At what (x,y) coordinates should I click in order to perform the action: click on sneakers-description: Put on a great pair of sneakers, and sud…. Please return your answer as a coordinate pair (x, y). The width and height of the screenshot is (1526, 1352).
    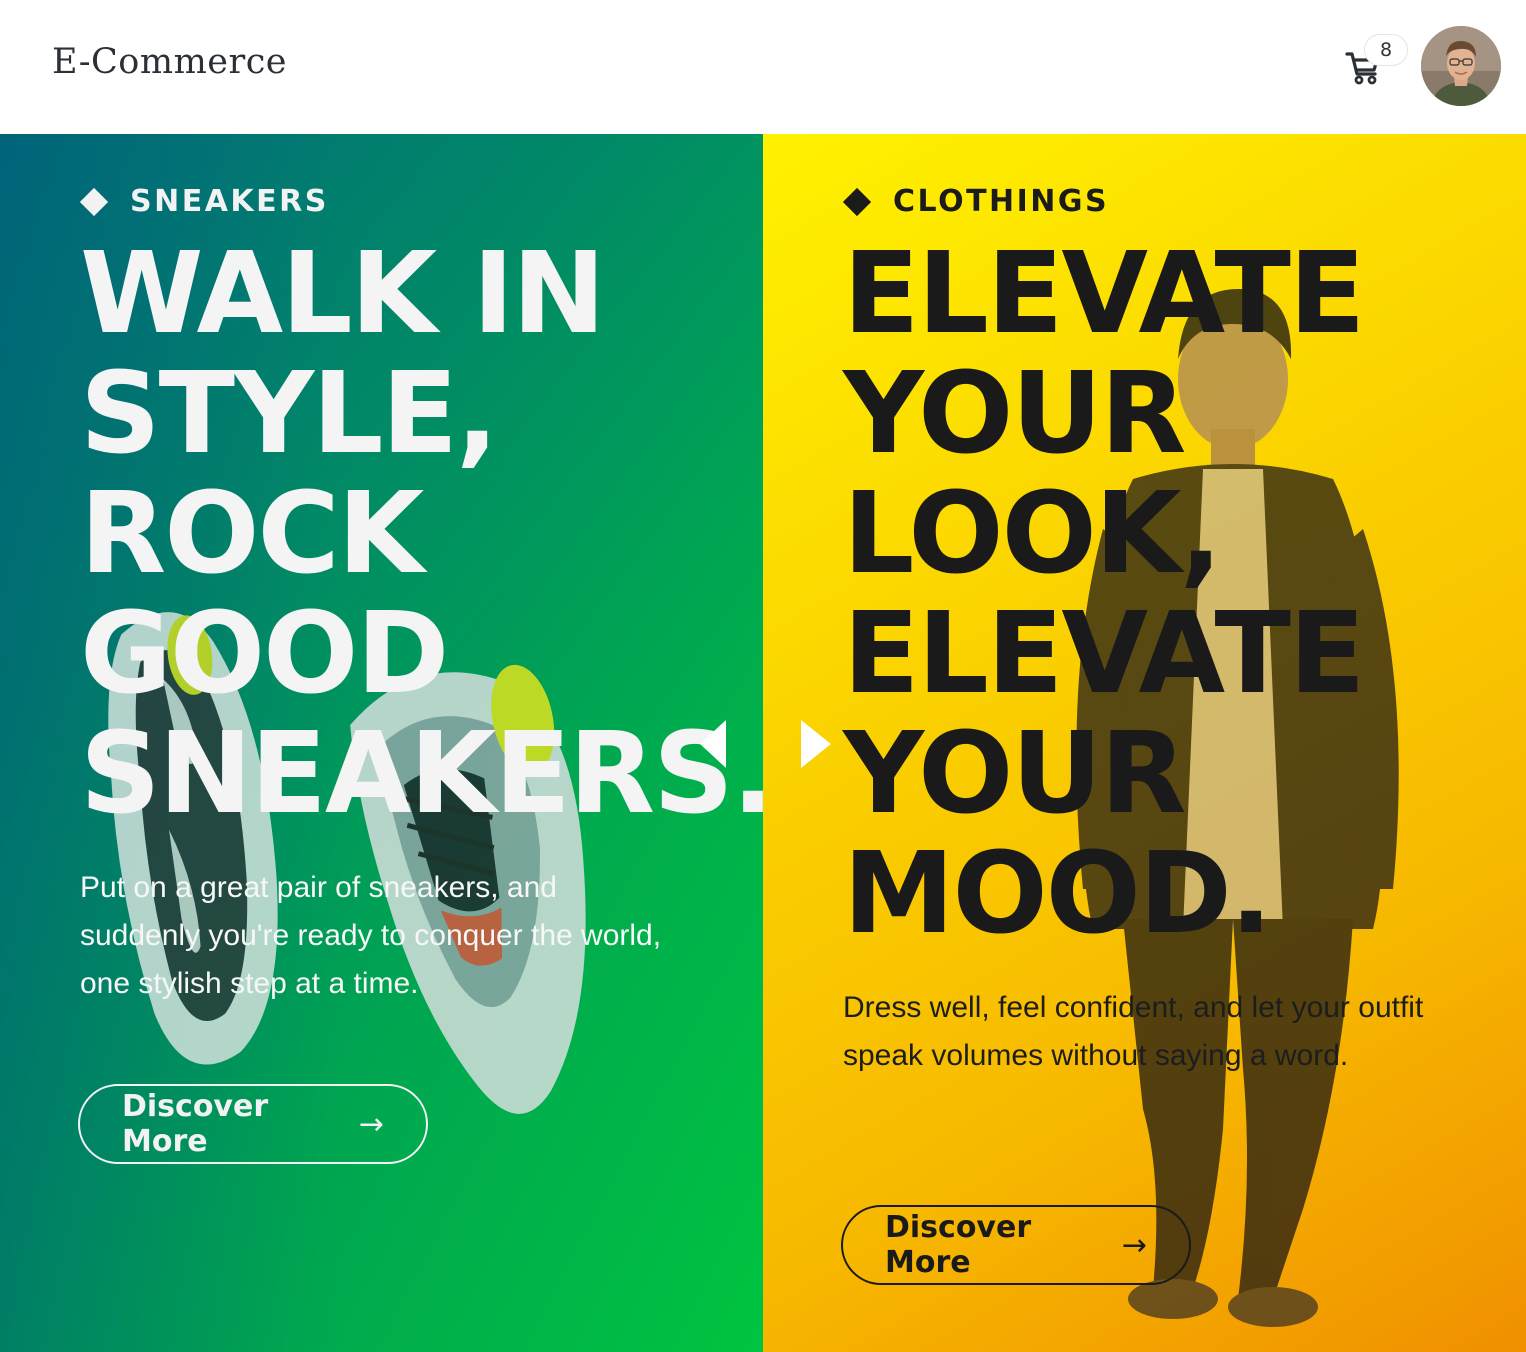
    Looking at the image, I should click on (371, 935).